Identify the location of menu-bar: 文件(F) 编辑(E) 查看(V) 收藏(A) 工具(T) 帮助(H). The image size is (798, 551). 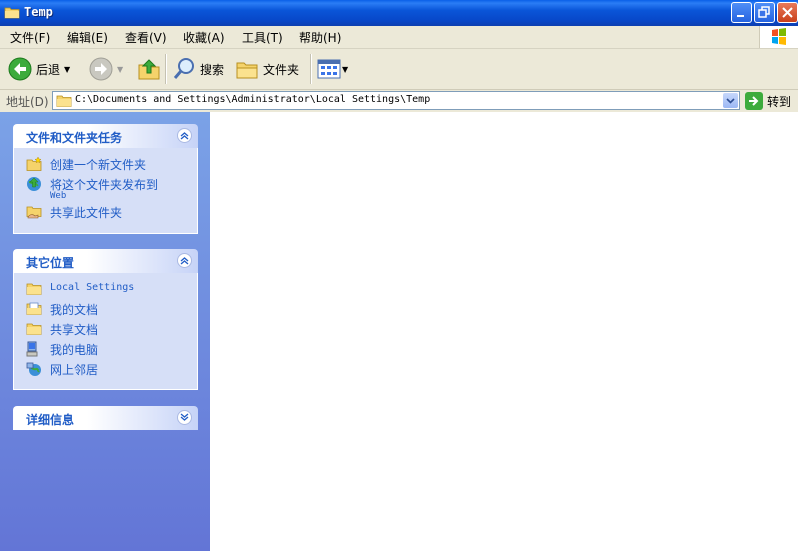
(399, 37).